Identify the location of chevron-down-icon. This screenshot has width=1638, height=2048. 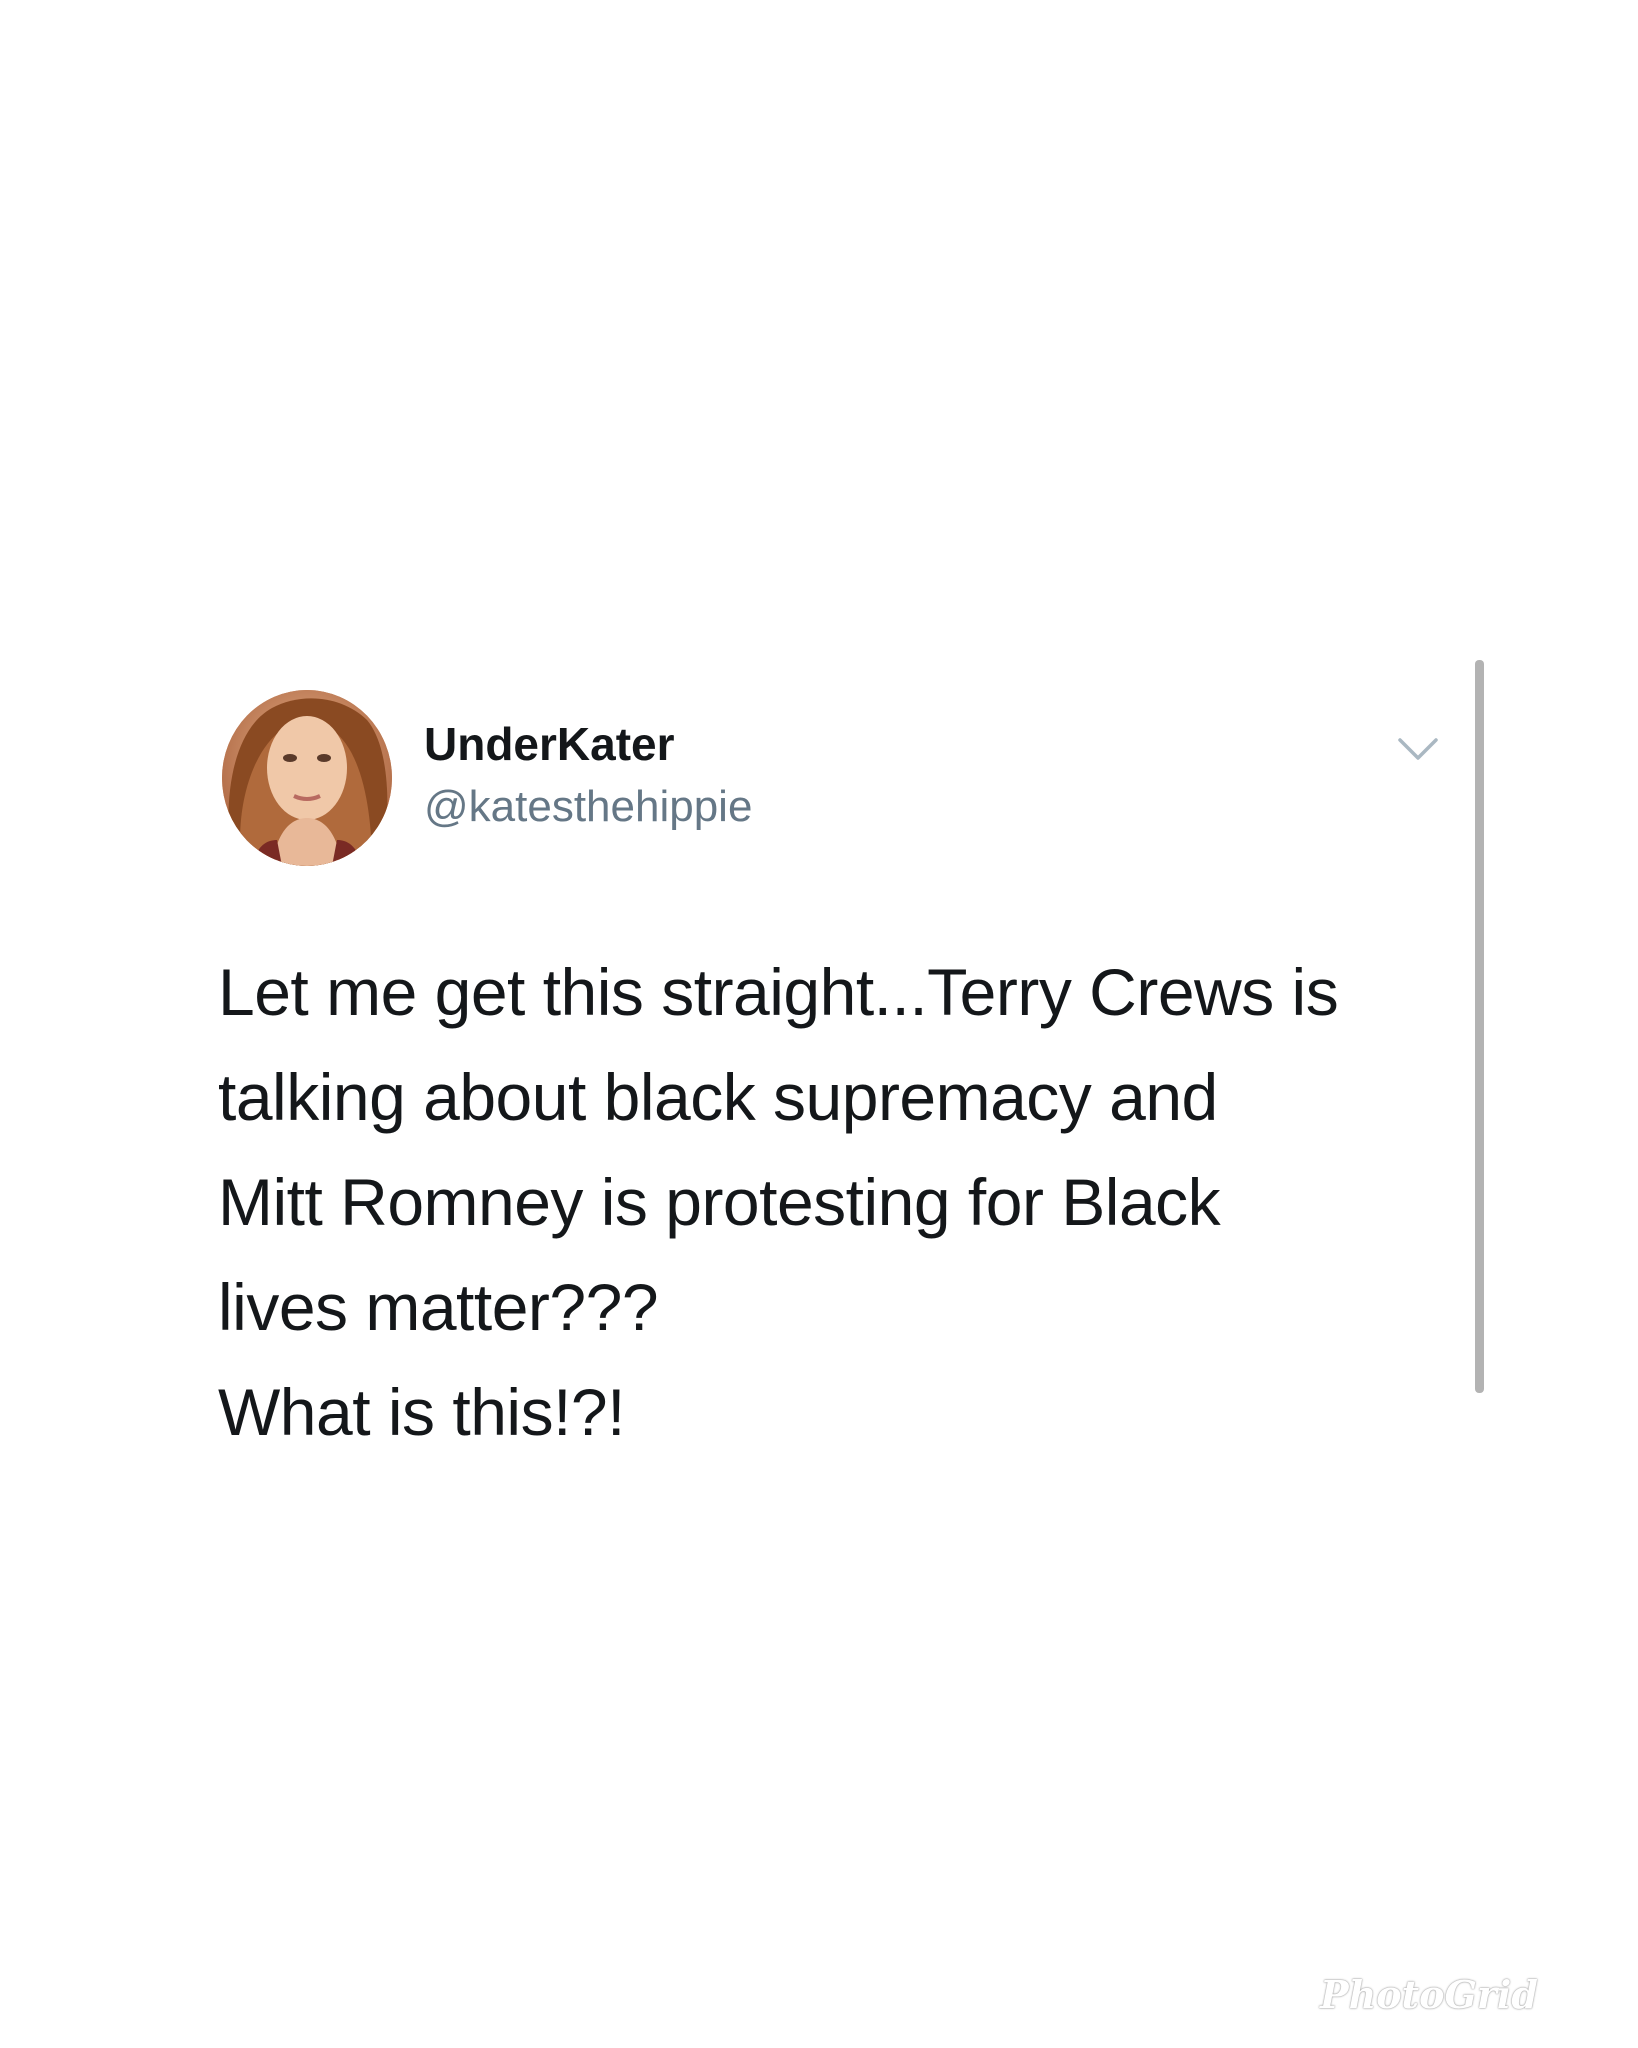
(1418, 749).